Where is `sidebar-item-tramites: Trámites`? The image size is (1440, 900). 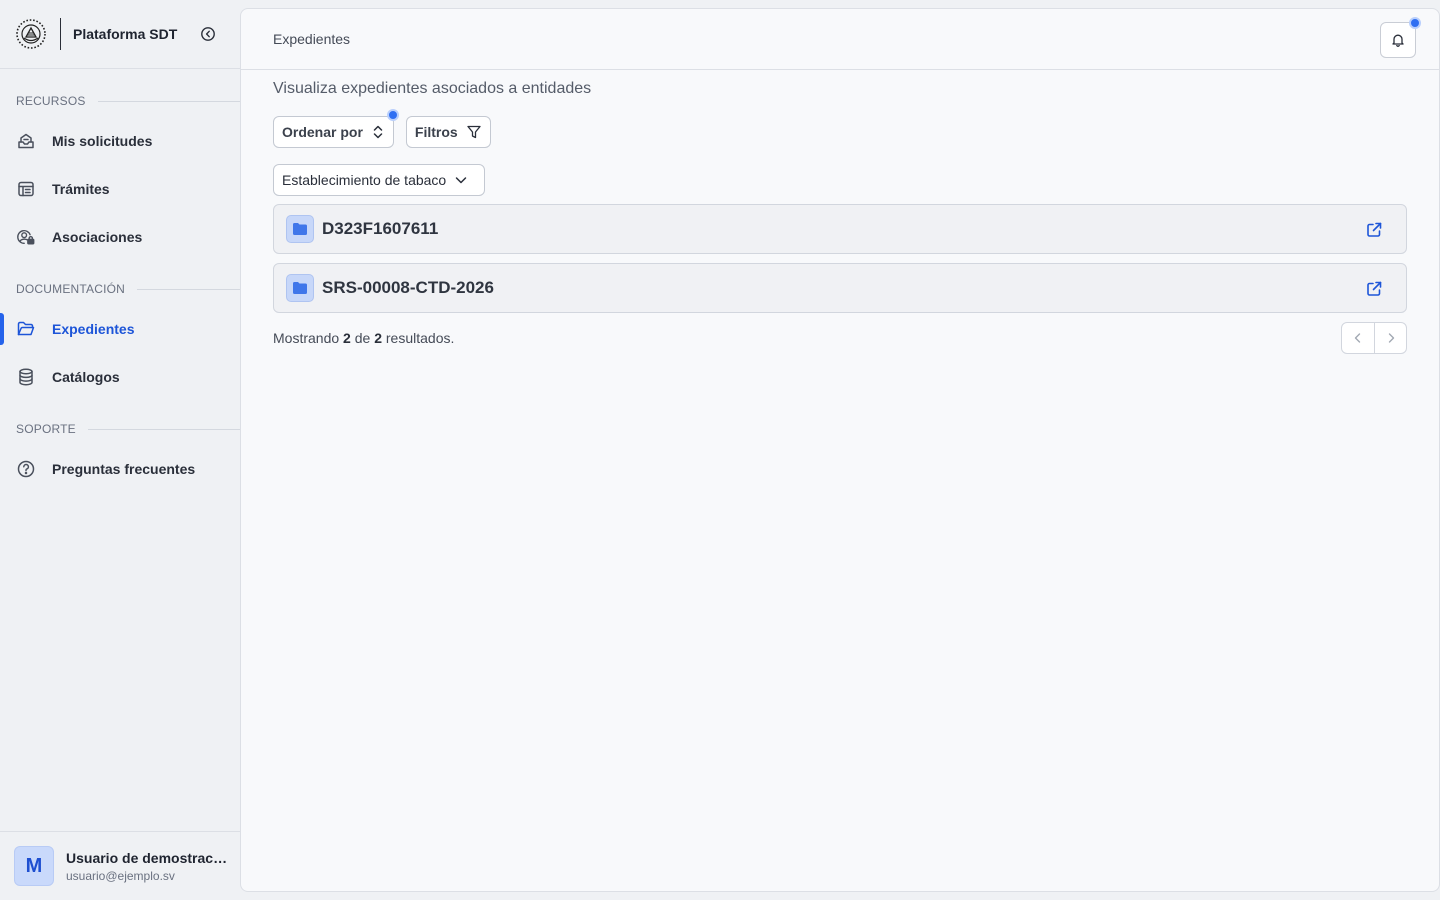
sidebar-item-tramites: Trámites is located at coordinates (120, 189).